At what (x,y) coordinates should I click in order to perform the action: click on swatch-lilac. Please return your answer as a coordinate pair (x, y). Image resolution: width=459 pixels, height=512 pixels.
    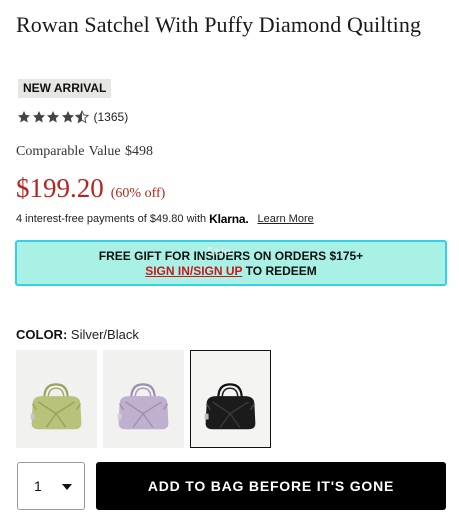
    Looking at the image, I should click on (143, 399).